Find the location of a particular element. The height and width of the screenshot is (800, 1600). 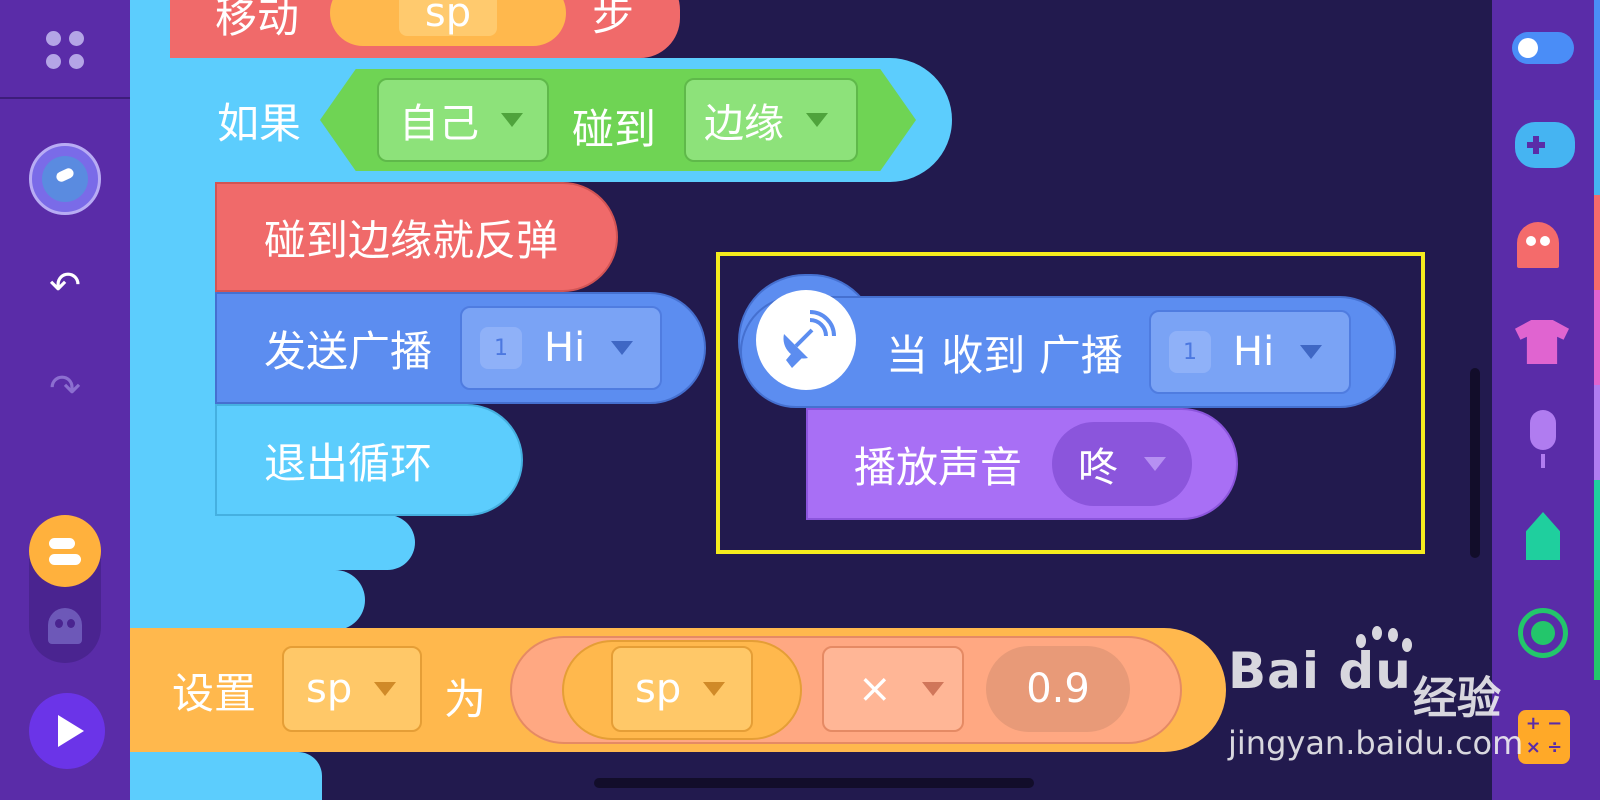

toolbar-divider is located at coordinates (65, 98).